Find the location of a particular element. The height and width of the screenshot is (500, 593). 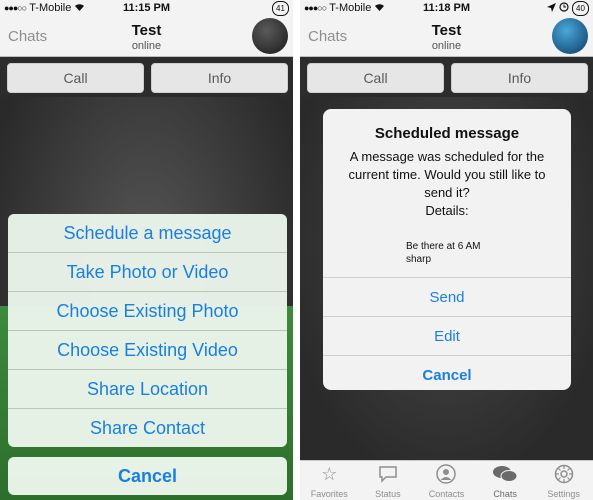

status-icons: 40 is located at coordinates (568, 8).